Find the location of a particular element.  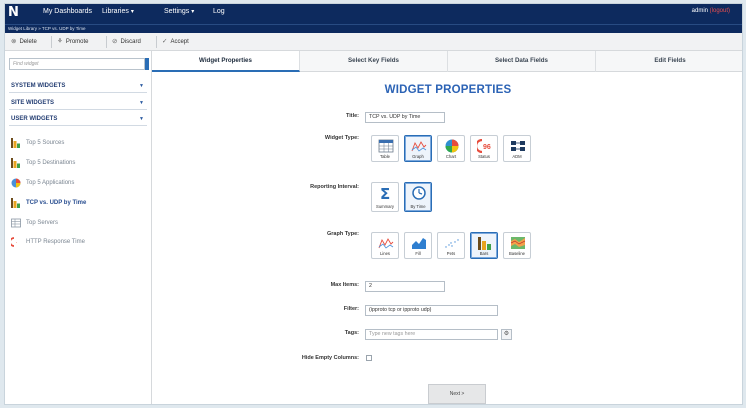

nav-libraries: Libraries ▾ is located at coordinates (118, 11).